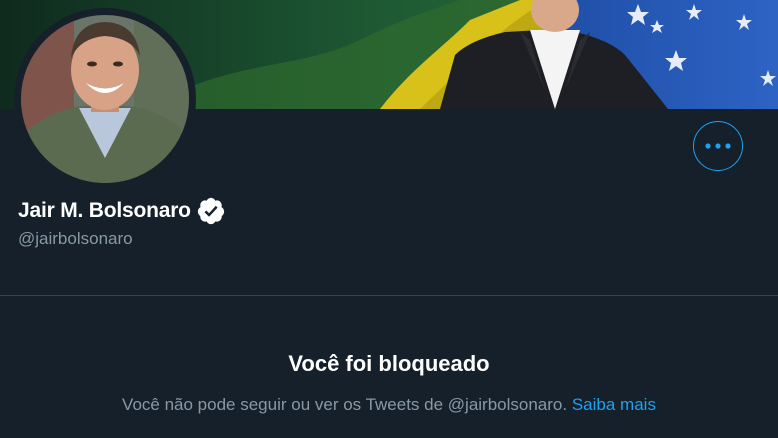  I want to click on profile-name-row: Jair M. Bolsonaro, so click(122, 211).